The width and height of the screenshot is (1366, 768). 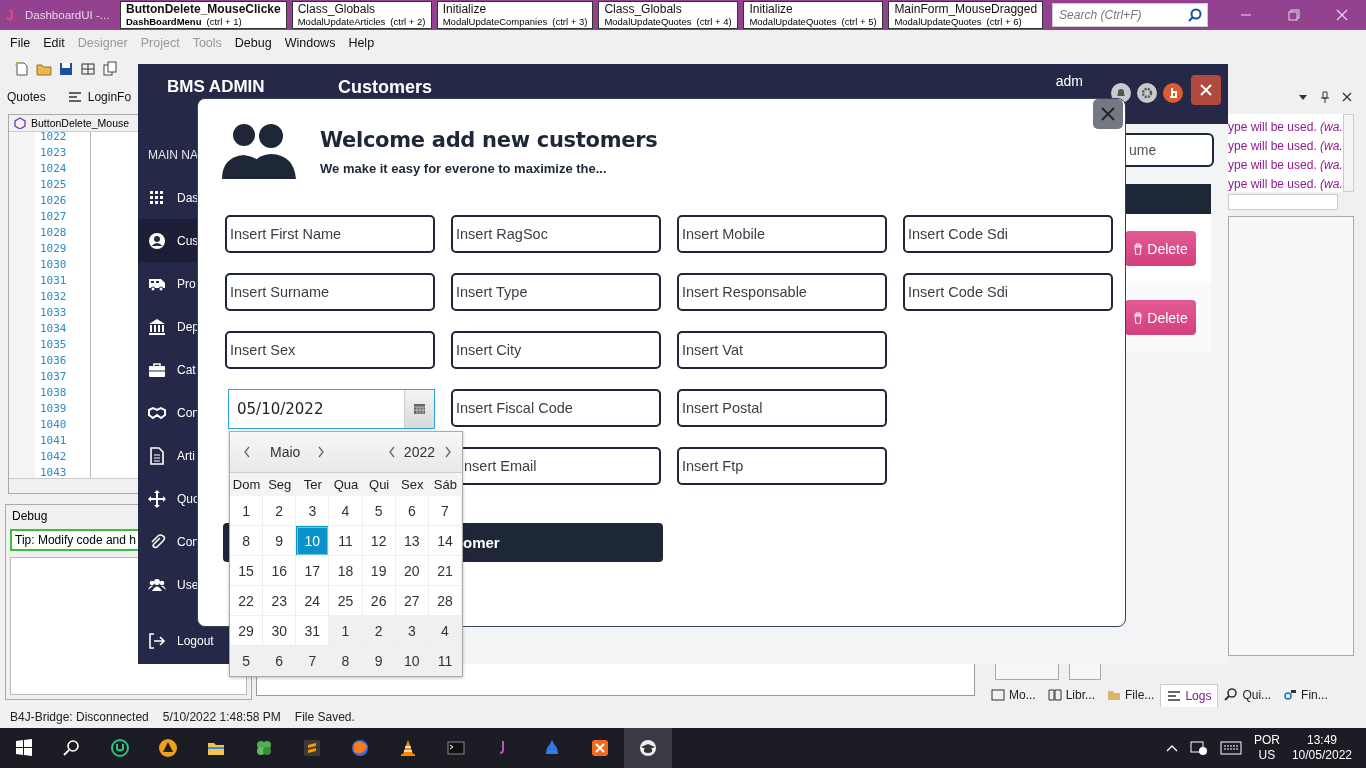 What do you see at coordinates (54, 169) in the screenshot?
I see `line-number: 1024` at bounding box center [54, 169].